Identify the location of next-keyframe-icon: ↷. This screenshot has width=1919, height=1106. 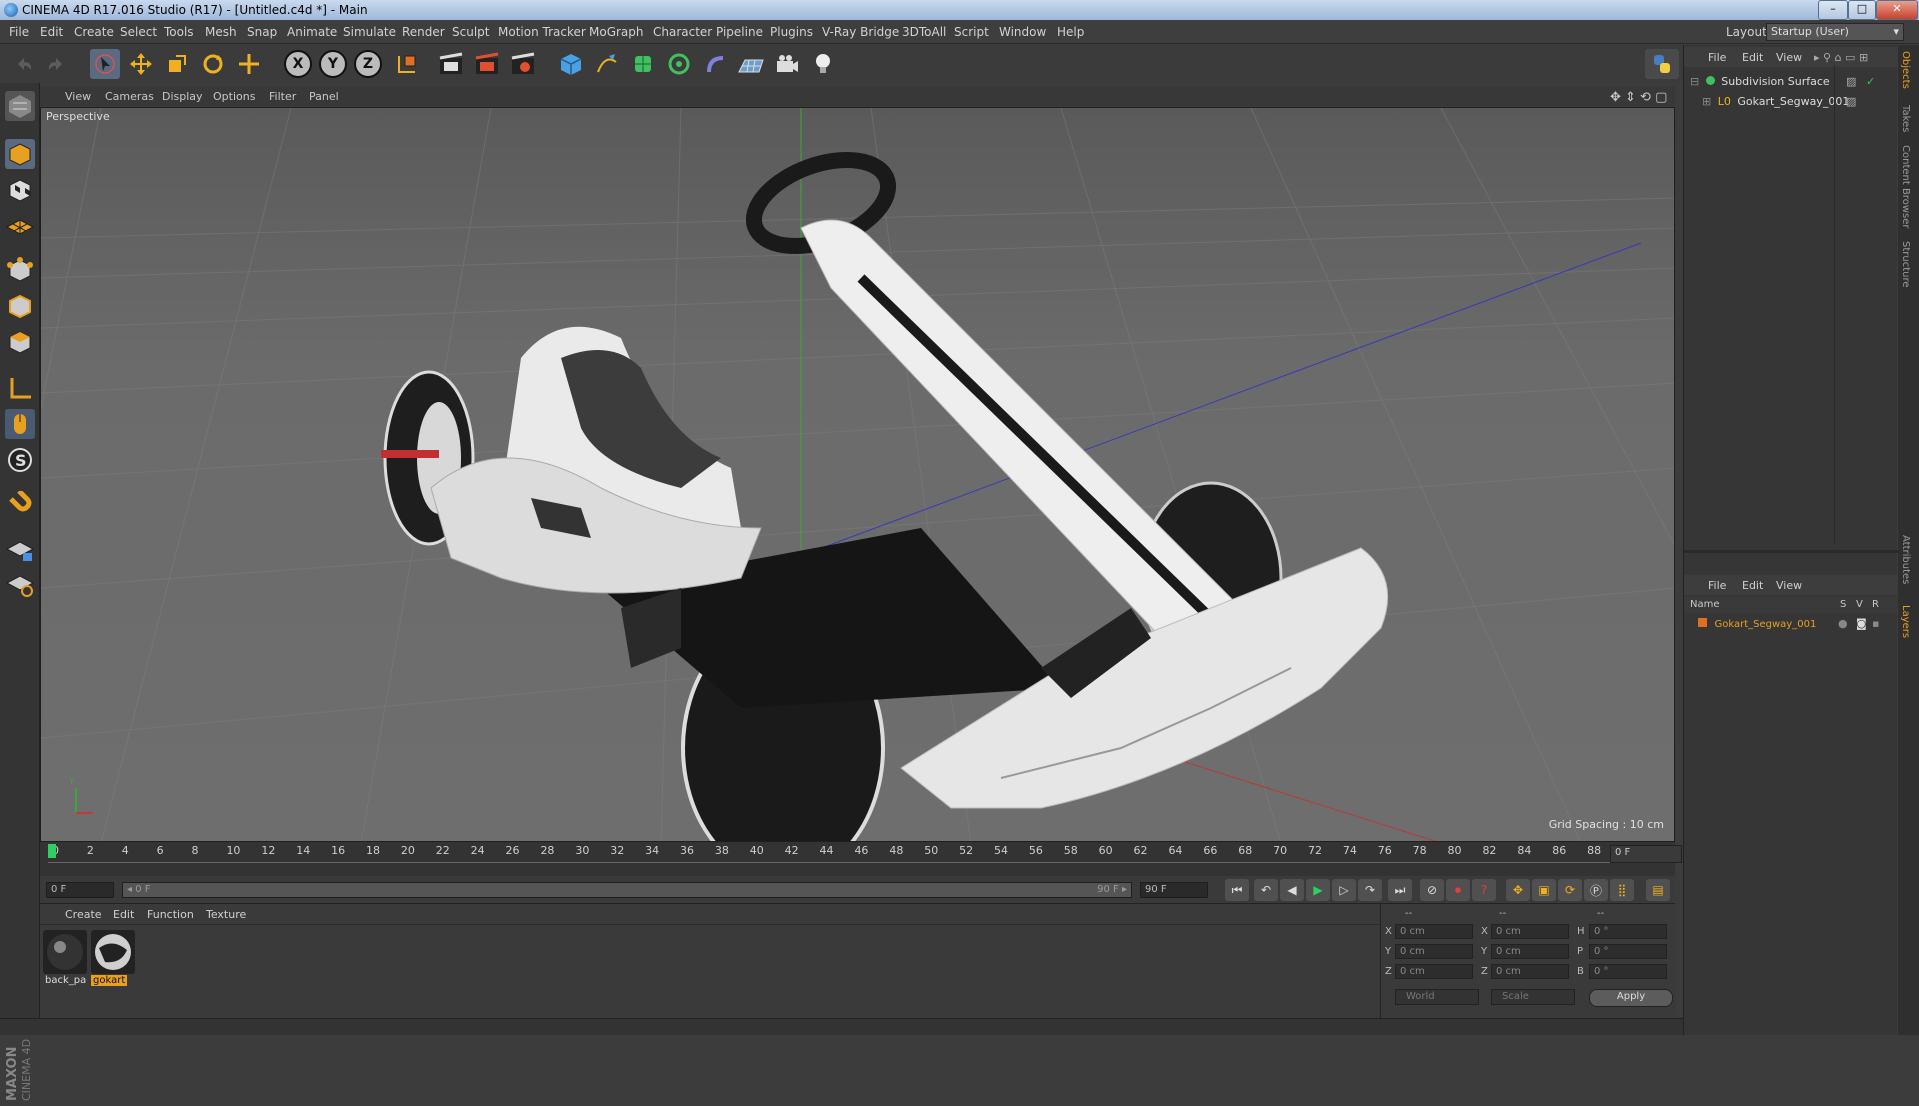
(1370, 890).